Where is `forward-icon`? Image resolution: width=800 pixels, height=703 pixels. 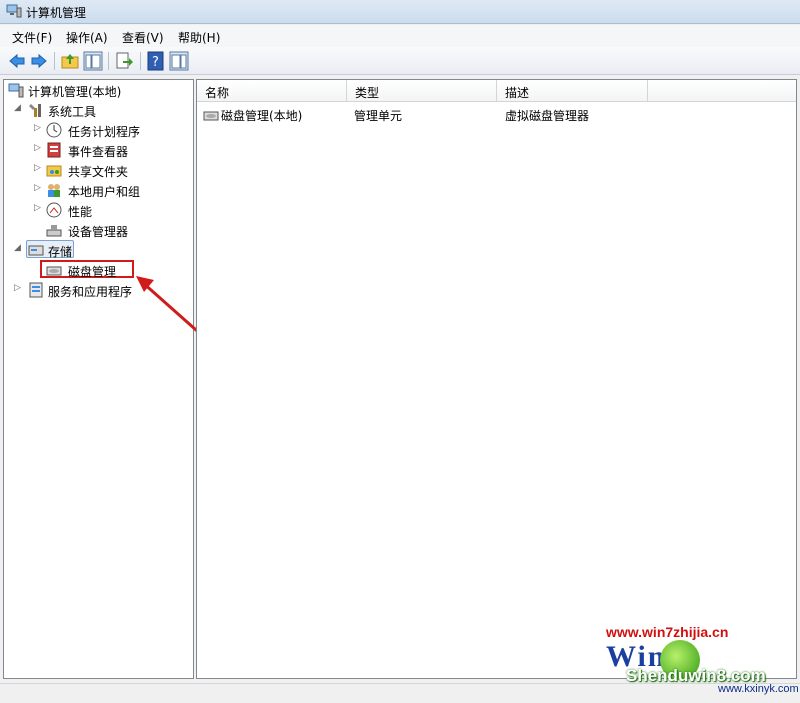
forward-icon is located at coordinates (39, 61).